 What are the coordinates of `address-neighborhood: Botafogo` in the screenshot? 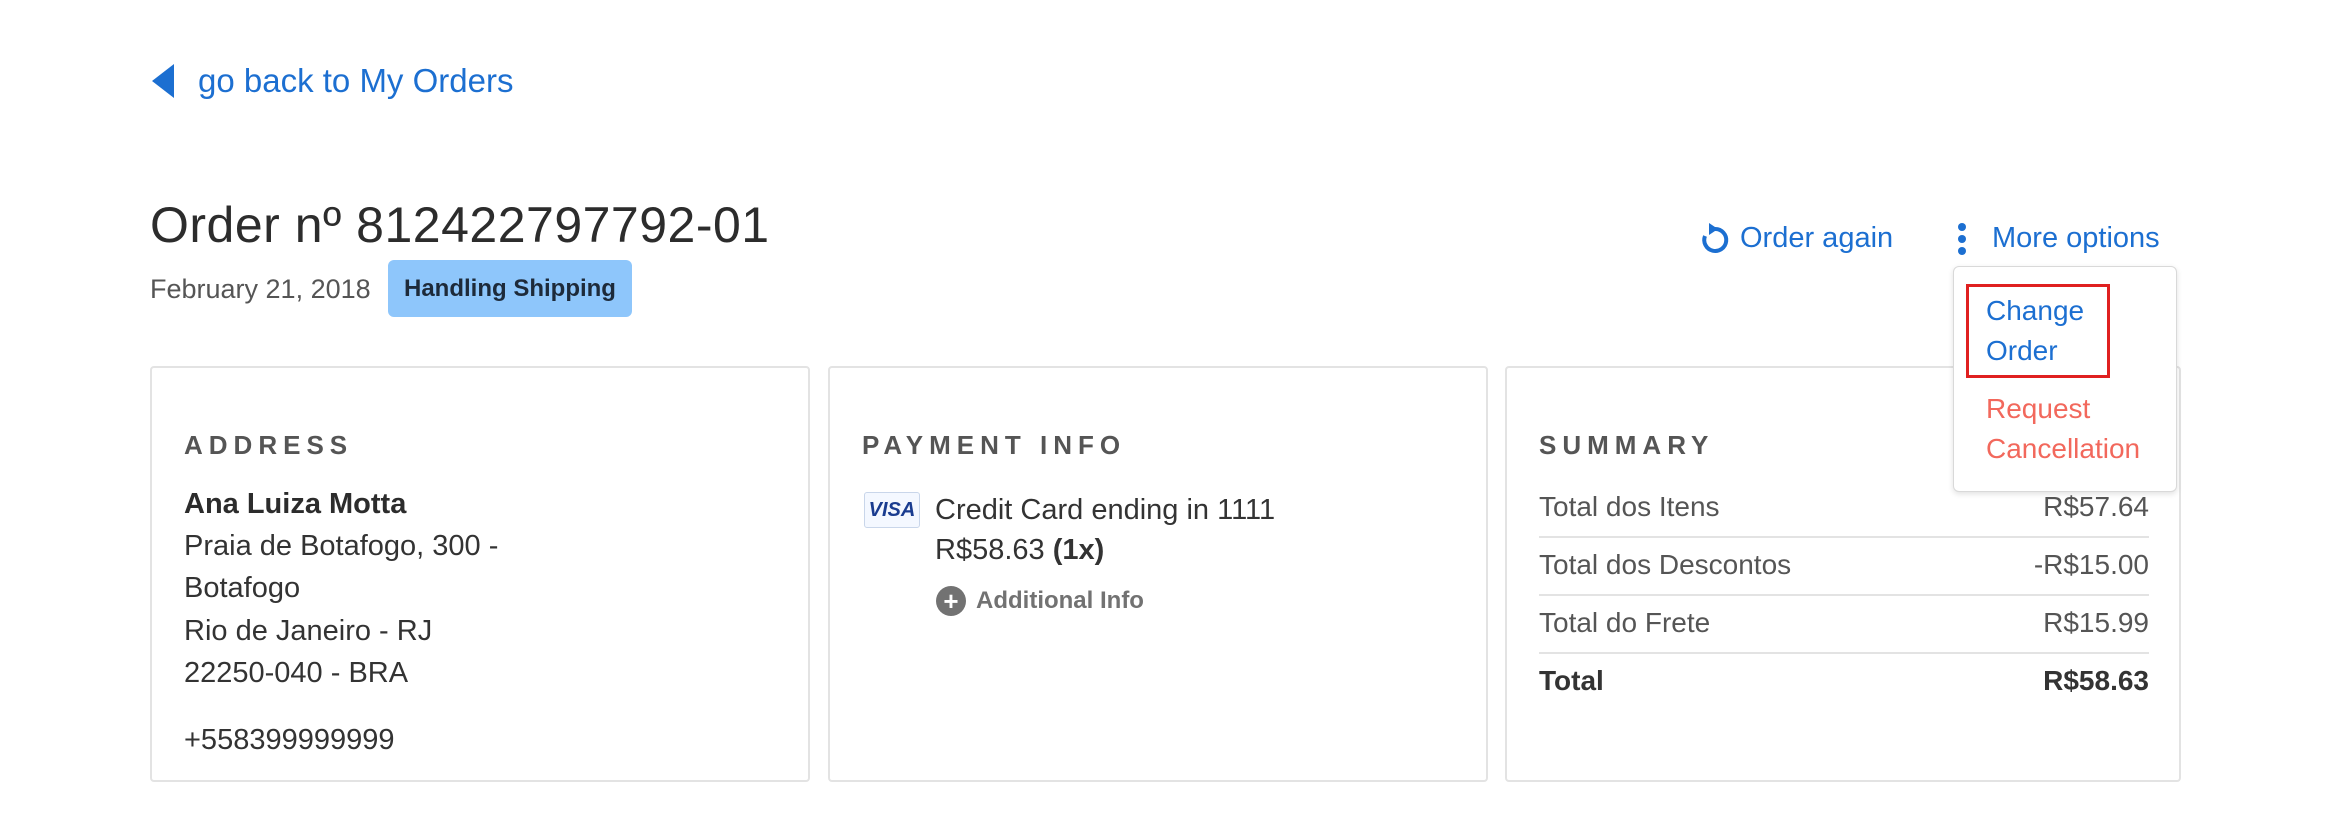 It's located at (242, 588).